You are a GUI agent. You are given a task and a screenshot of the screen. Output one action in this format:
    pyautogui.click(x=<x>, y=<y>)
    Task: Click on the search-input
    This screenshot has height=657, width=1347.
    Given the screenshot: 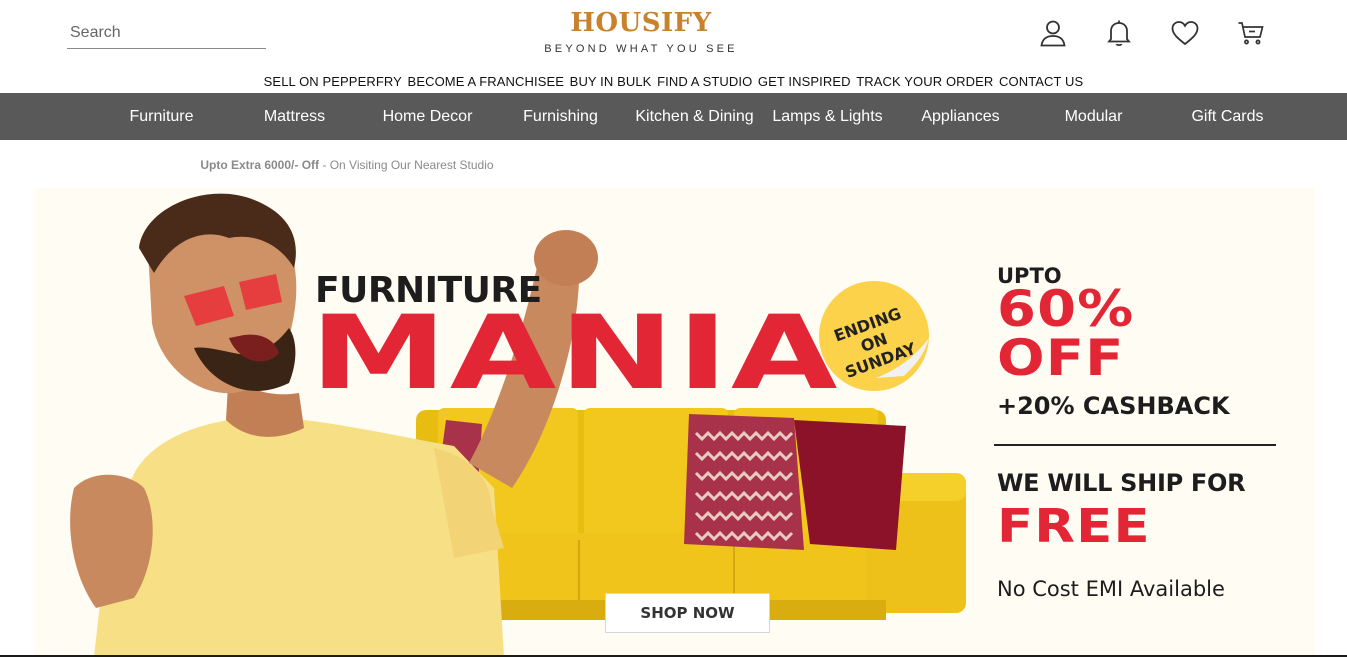 What is the action you would take?
    pyautogui.click(x=166, y=33)
    